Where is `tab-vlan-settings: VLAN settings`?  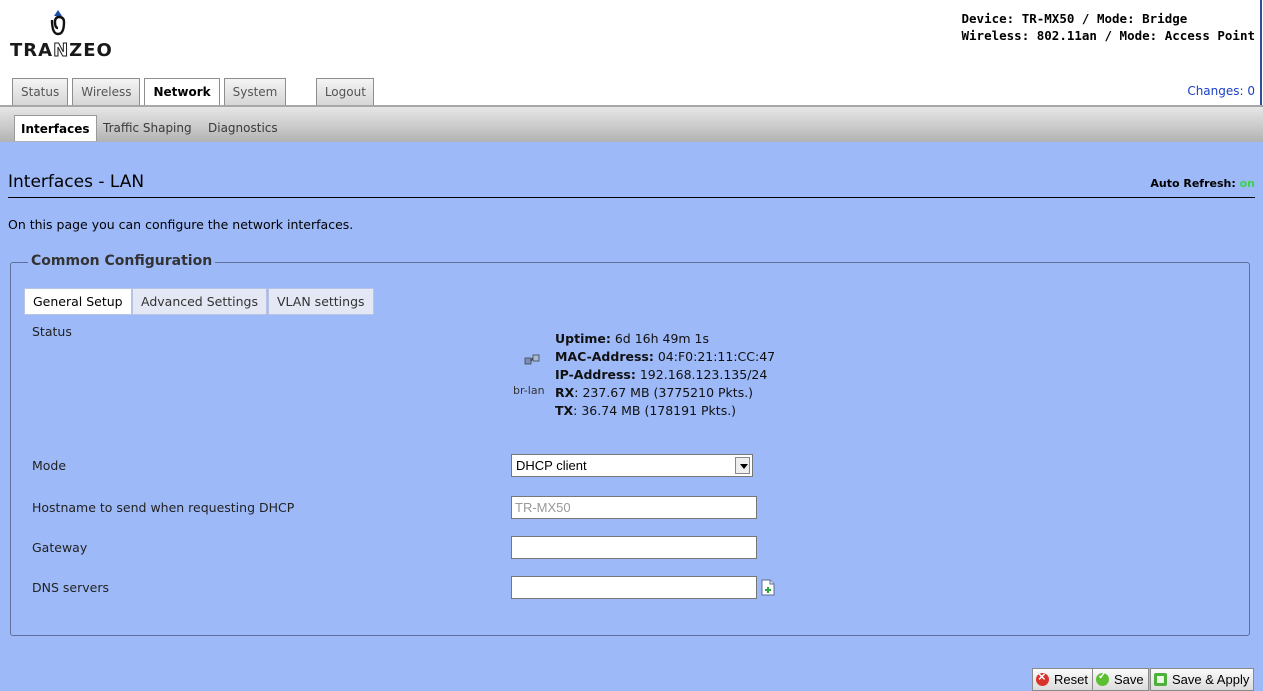
tab-vlan-settings: VLAN settings is located at coordinates (321, 301).